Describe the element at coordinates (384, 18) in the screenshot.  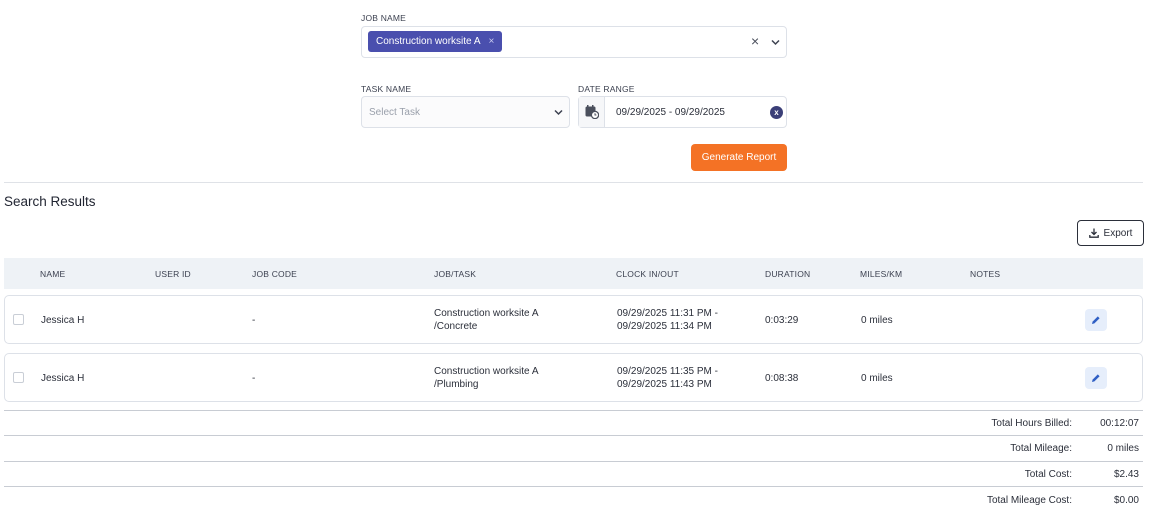
I see `job-name-label: JOB NAME` at that location.